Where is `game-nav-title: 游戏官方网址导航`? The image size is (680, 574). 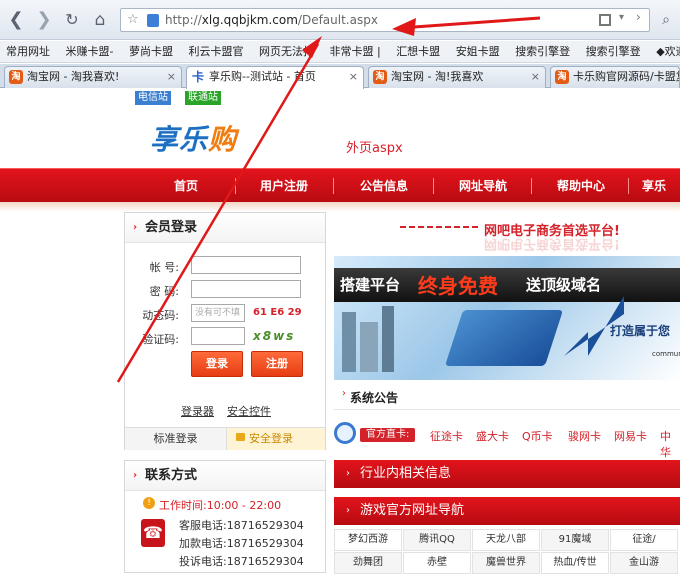
game-nav-title: 游戏官方网址导航 is located at coordinates (412, 510).